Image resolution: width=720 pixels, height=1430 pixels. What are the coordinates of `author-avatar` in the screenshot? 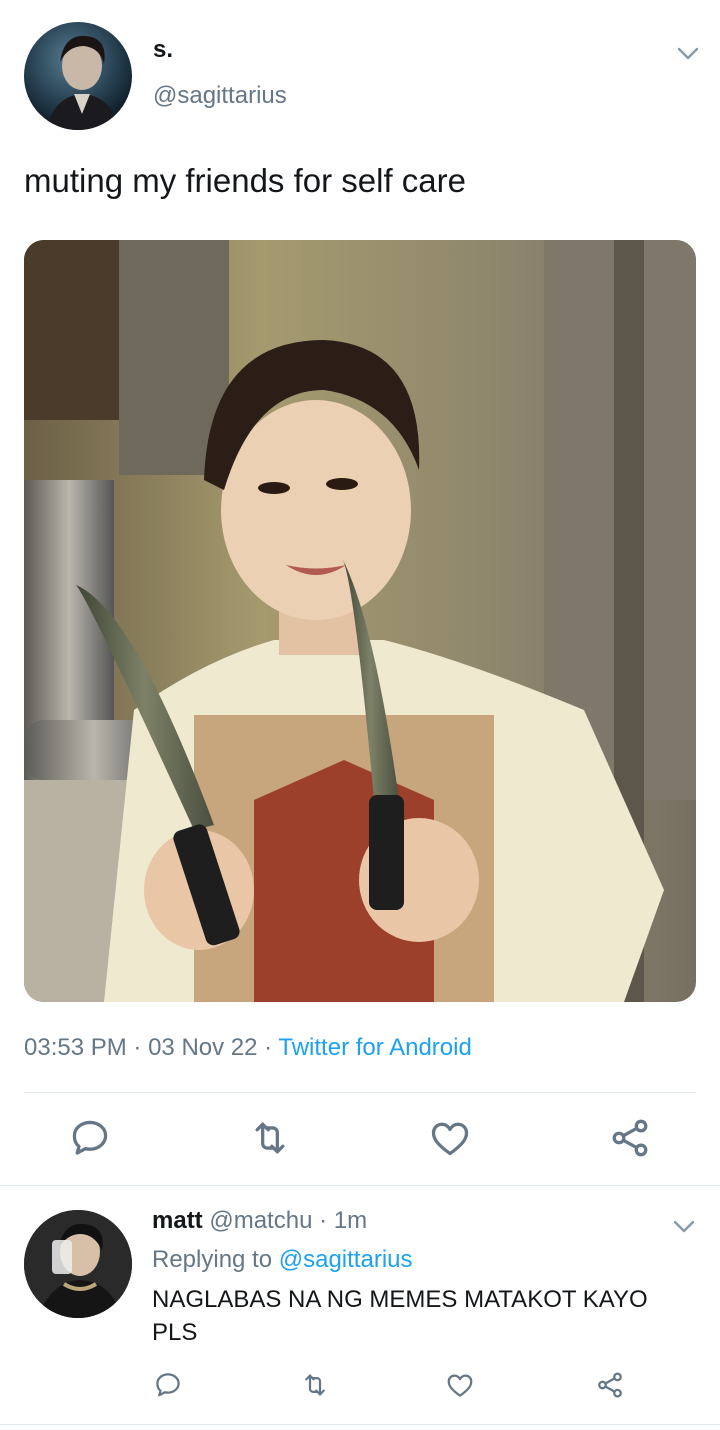 It's located at (78, 76).